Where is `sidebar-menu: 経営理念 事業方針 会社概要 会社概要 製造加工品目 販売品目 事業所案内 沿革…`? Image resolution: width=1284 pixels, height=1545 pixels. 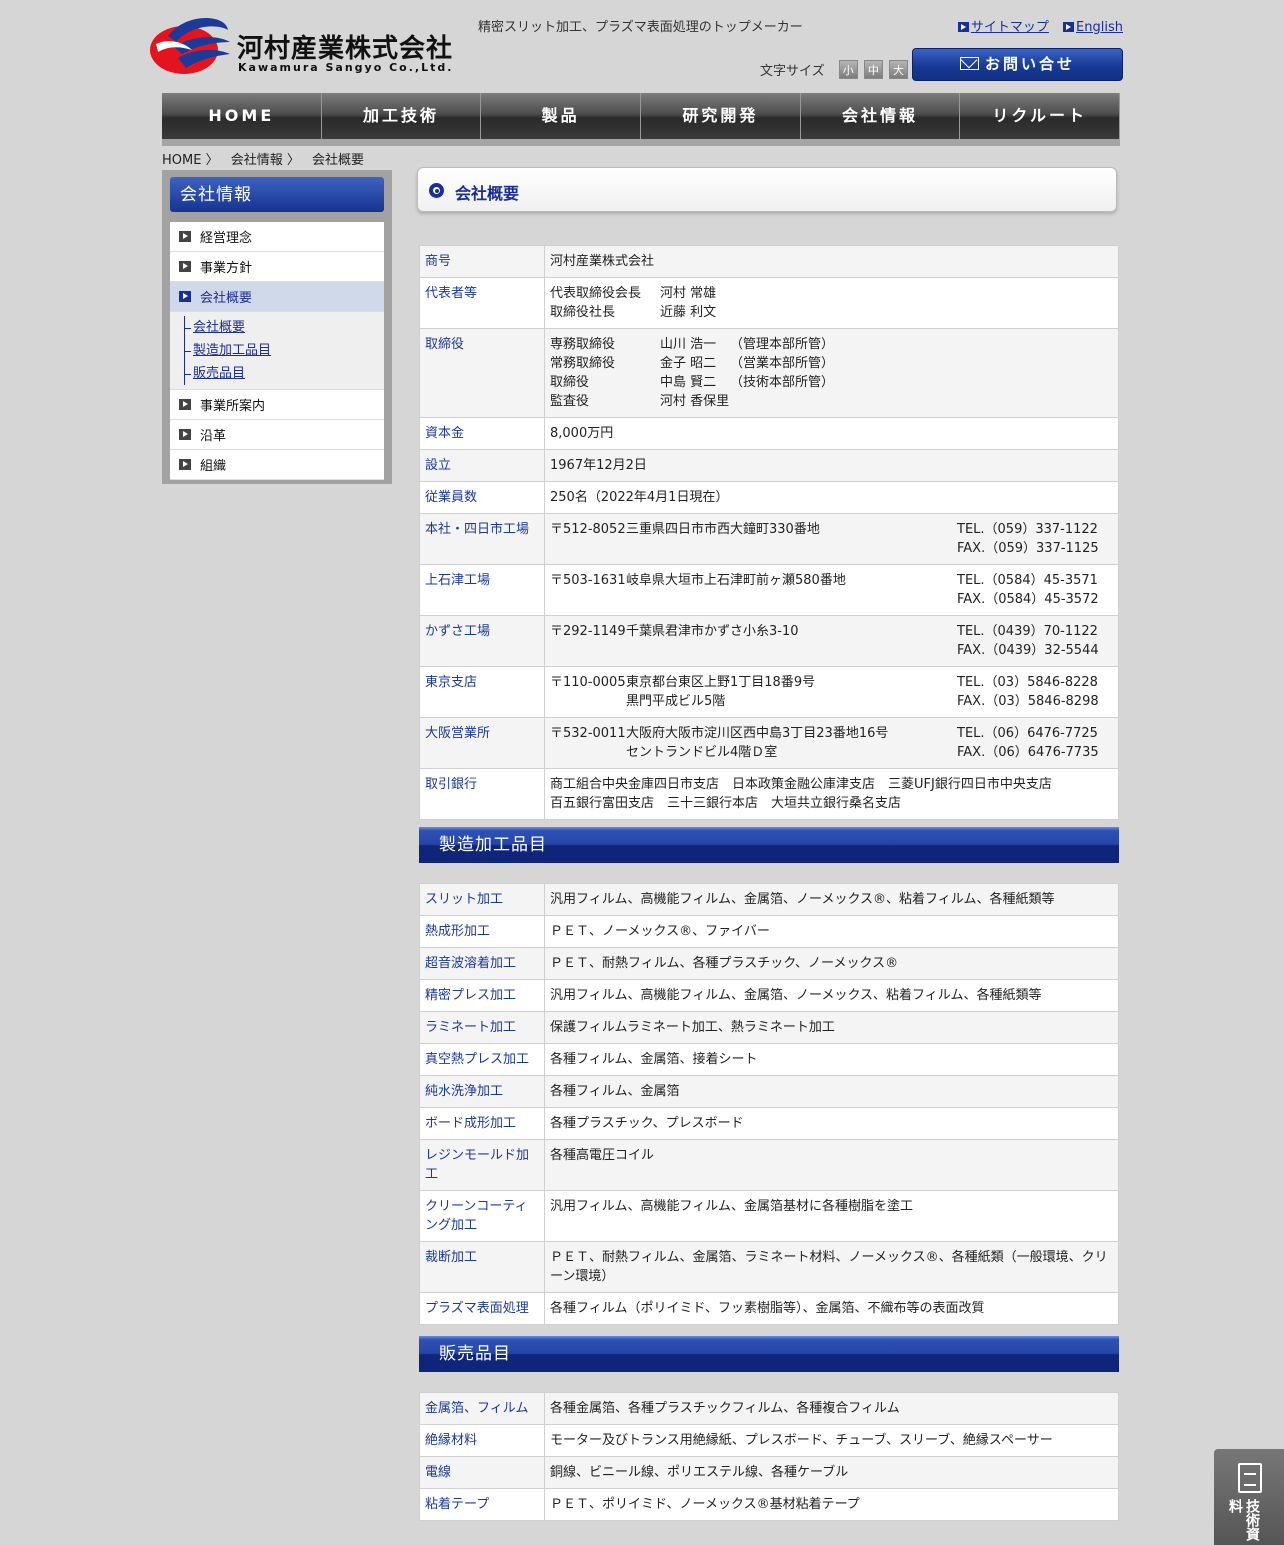 sidebar-menu: 経営理念 事業方針 会社概要 会社概要 製造加工品目 販売品目 事業所案内 沿革… is located at coordinates (277, 351).